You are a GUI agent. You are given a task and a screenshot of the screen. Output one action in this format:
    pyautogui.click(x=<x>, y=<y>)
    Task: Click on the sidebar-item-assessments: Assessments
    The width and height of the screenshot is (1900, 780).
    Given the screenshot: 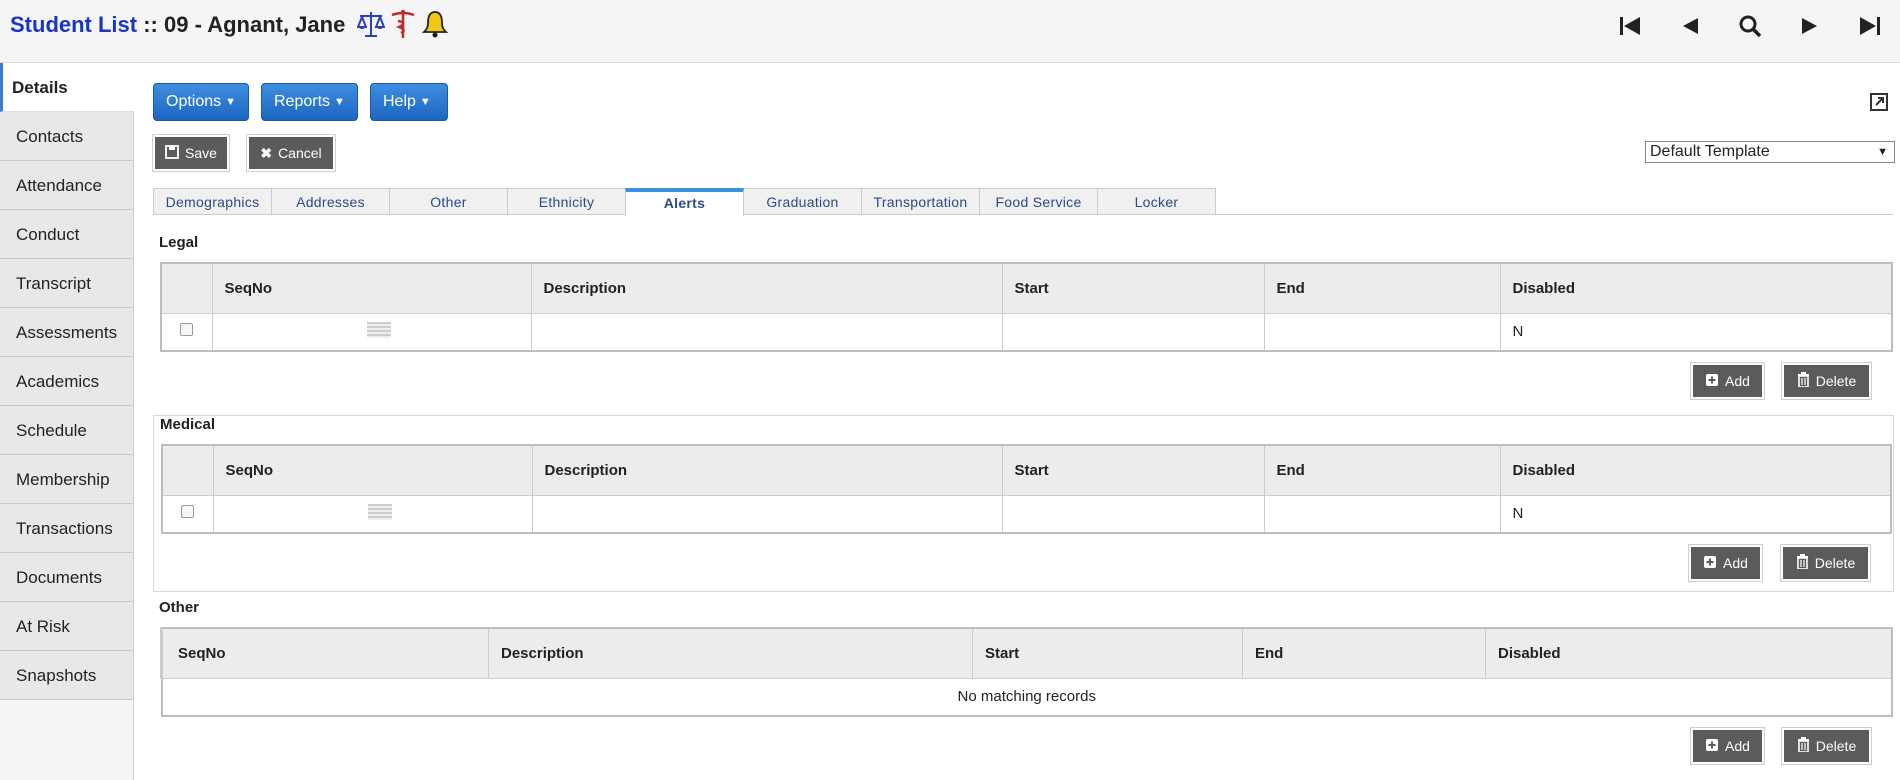 What is the action you would take?
    pyautogui.click(x=66, y=332)
    